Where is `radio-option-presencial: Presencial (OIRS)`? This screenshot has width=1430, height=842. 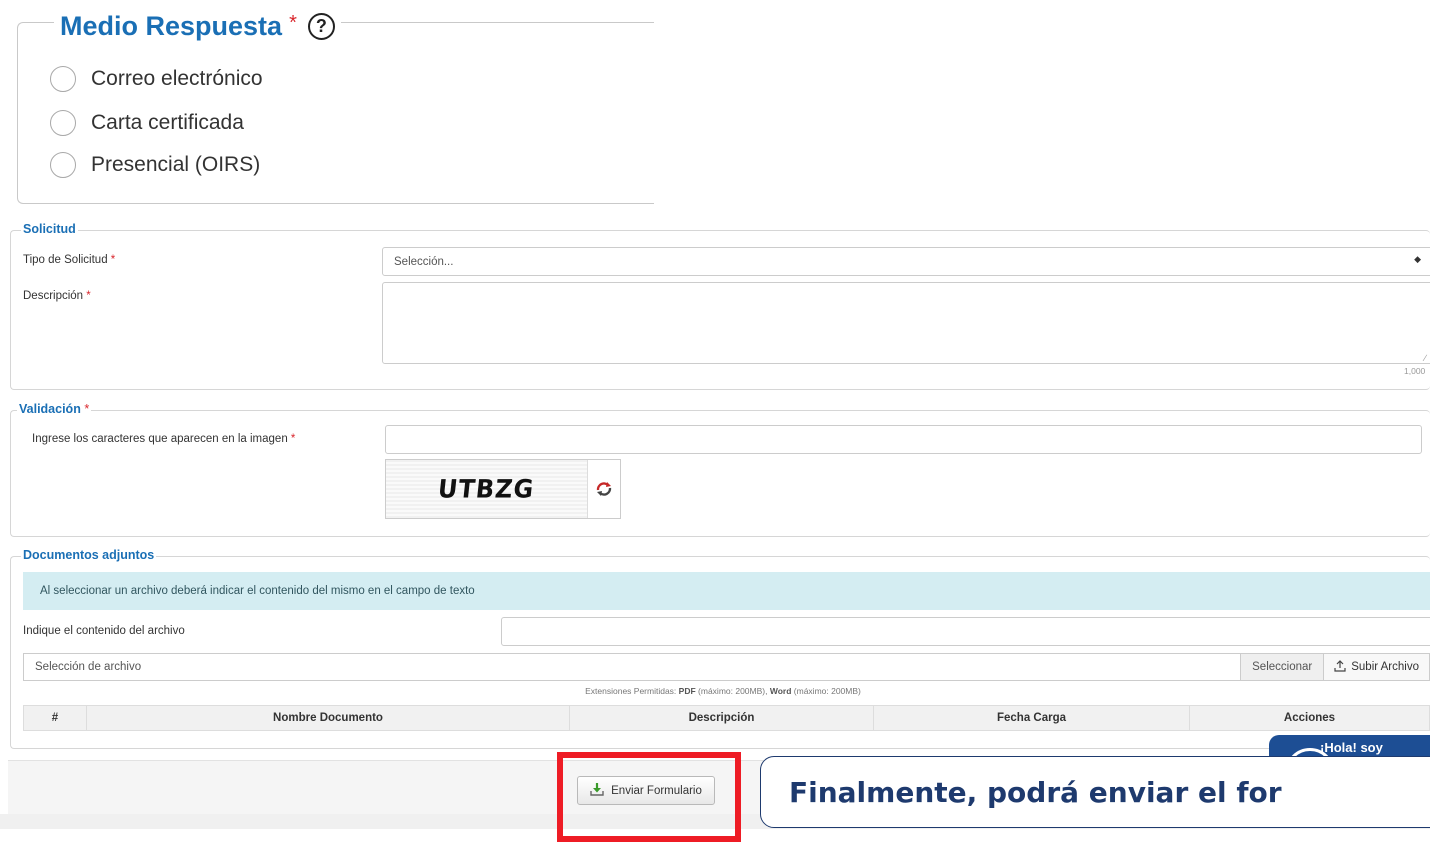
radio-option-presencial: Presencial (OIRS) is located at coordinates (155, 165).